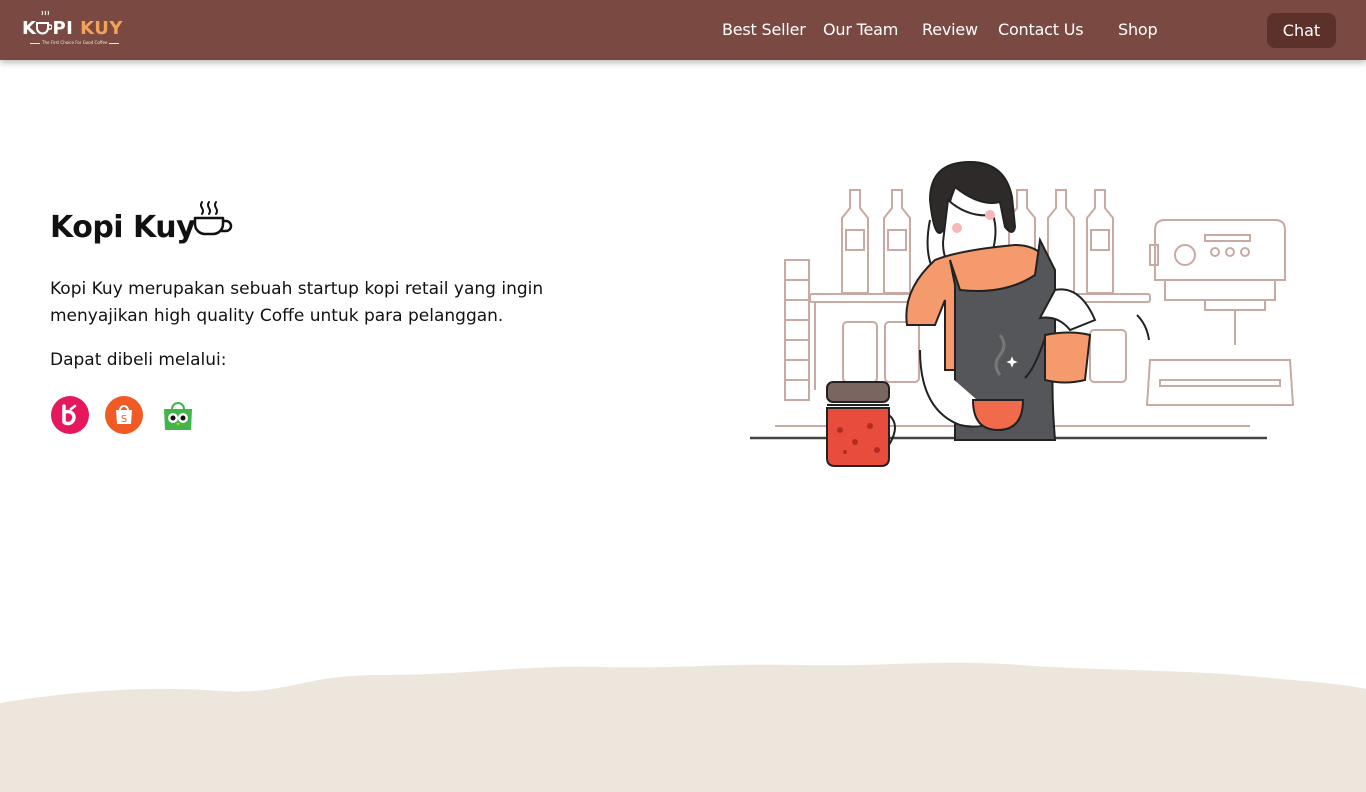  What do you see at coordinates (123, 227) in the screenshot?
I see `hero-title: Kopi Kuy` at bounding box center [123, 227].